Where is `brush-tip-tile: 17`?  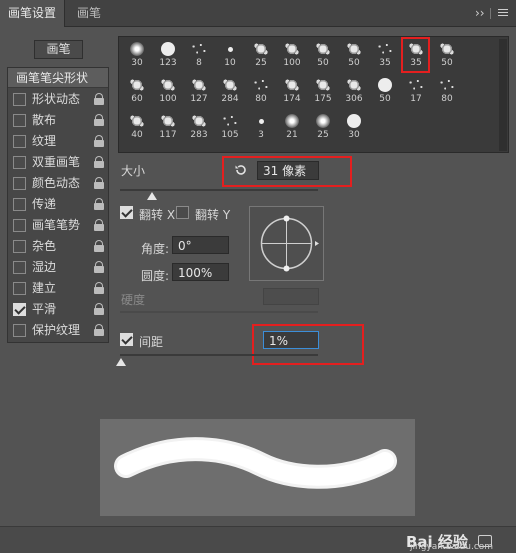
brush-tip-tile: 17 is located at coordinates (416, 90).